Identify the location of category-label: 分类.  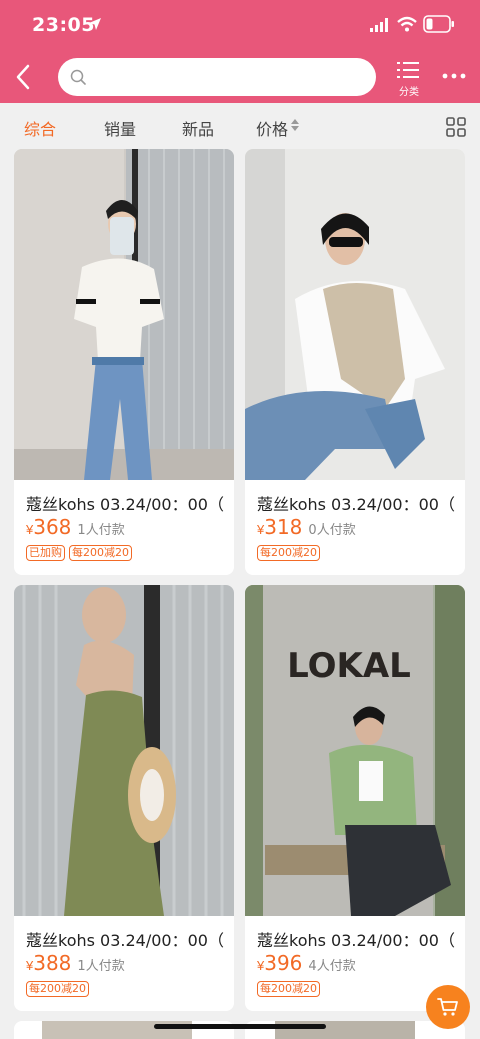
(409, 92).